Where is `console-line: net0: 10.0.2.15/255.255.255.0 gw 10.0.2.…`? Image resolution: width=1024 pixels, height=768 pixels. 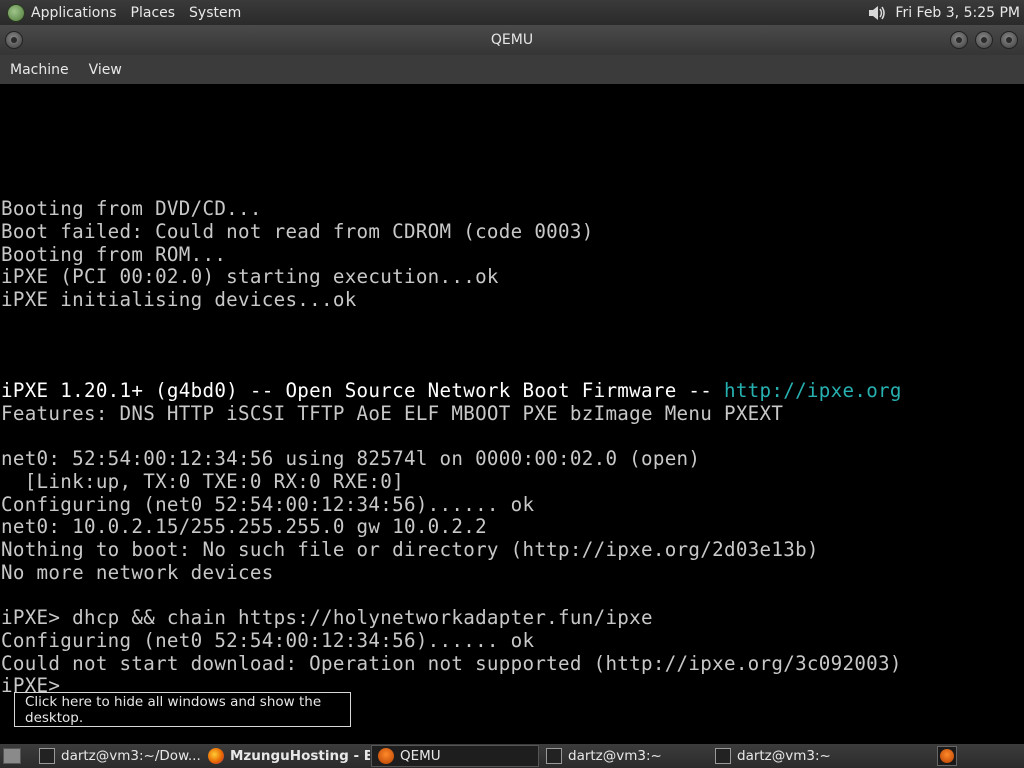 console-line: net0: 10.0.2.15/255.255.255.0 gw 10.0.2.… is located at coordinates (244, 526).